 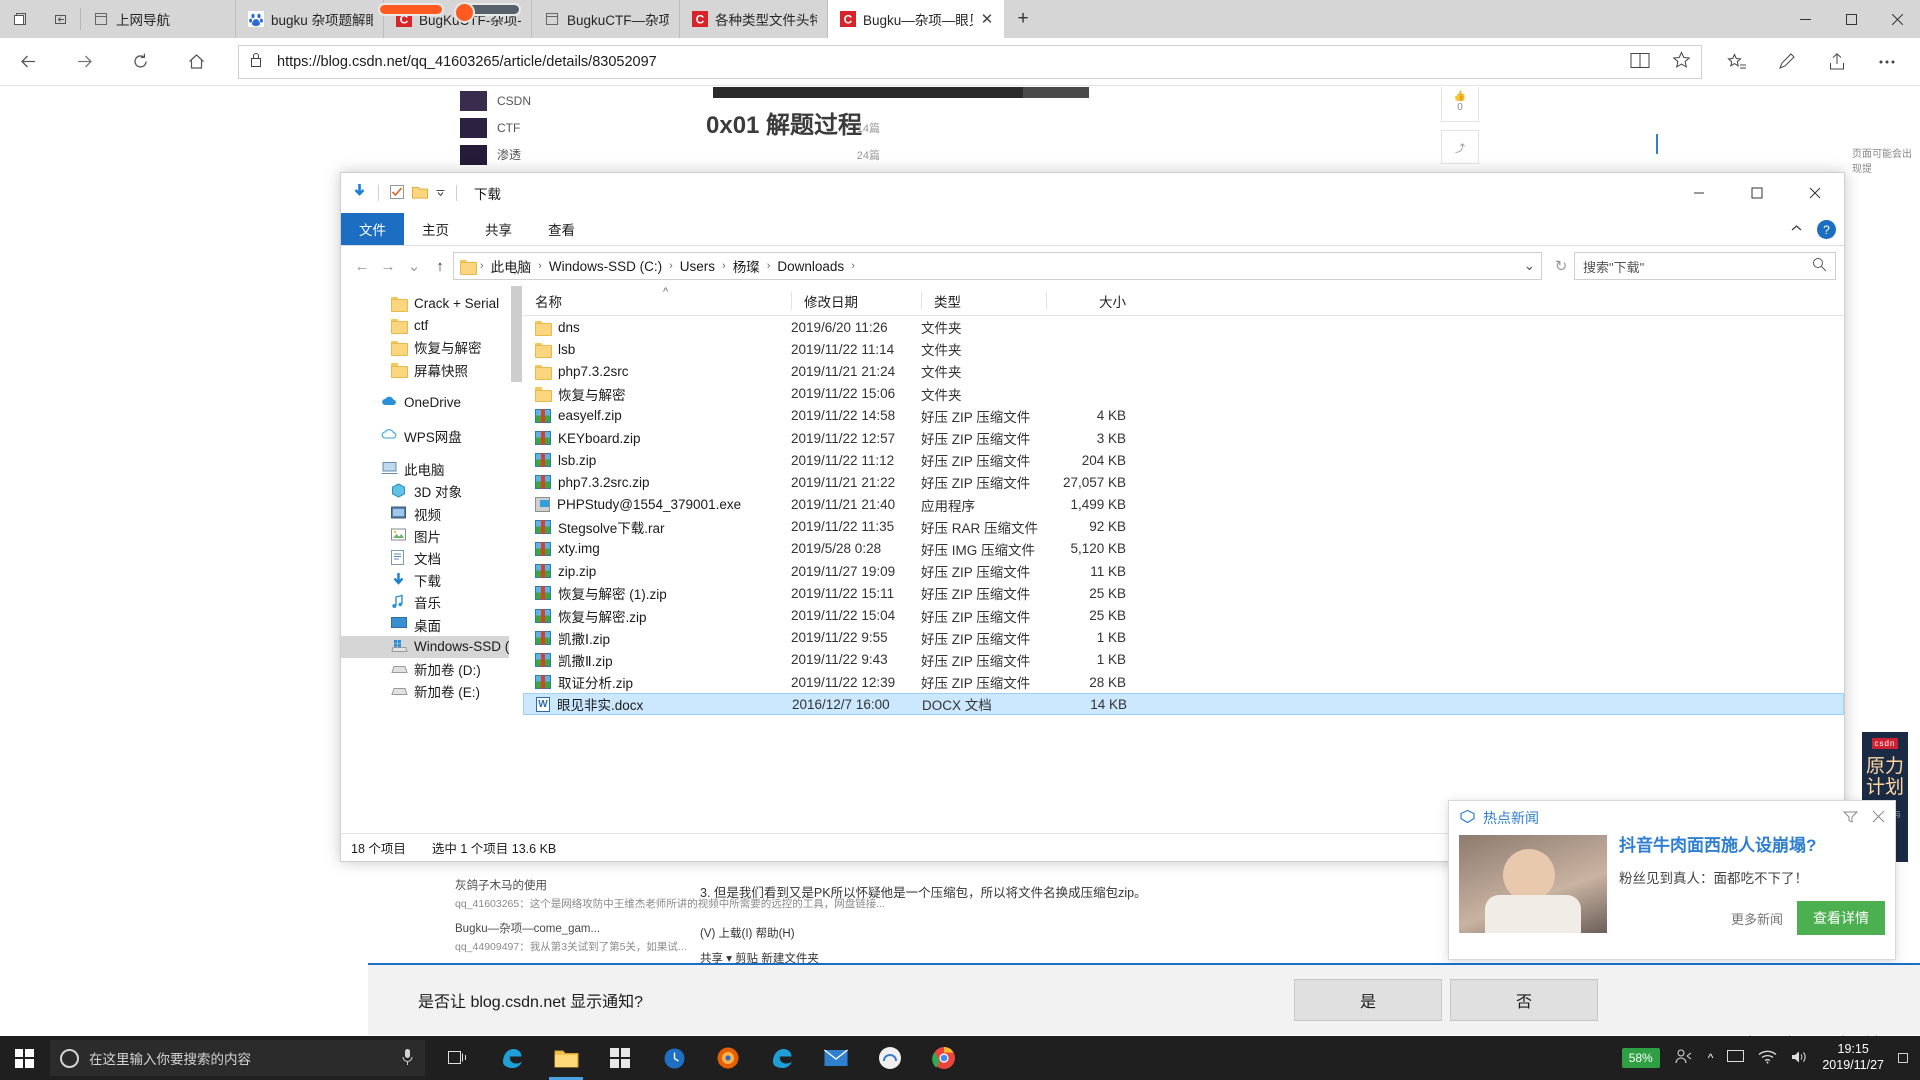 What do you see at coordinates (1767, 1058) in the screenshot?
I see `wifi-icon` at bounding box center [1767, 1058].